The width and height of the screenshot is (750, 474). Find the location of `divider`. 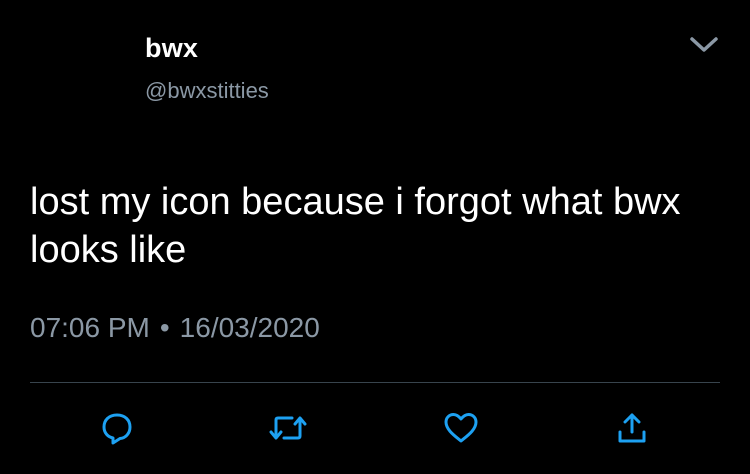

divider is located at coordinates (375, 382).